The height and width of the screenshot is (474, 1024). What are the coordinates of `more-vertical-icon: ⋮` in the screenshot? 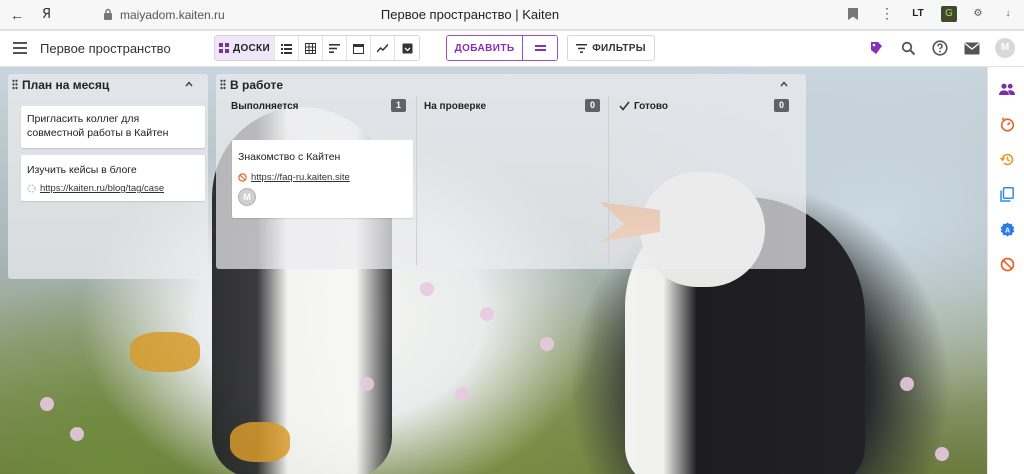 It's located at (887, 13).